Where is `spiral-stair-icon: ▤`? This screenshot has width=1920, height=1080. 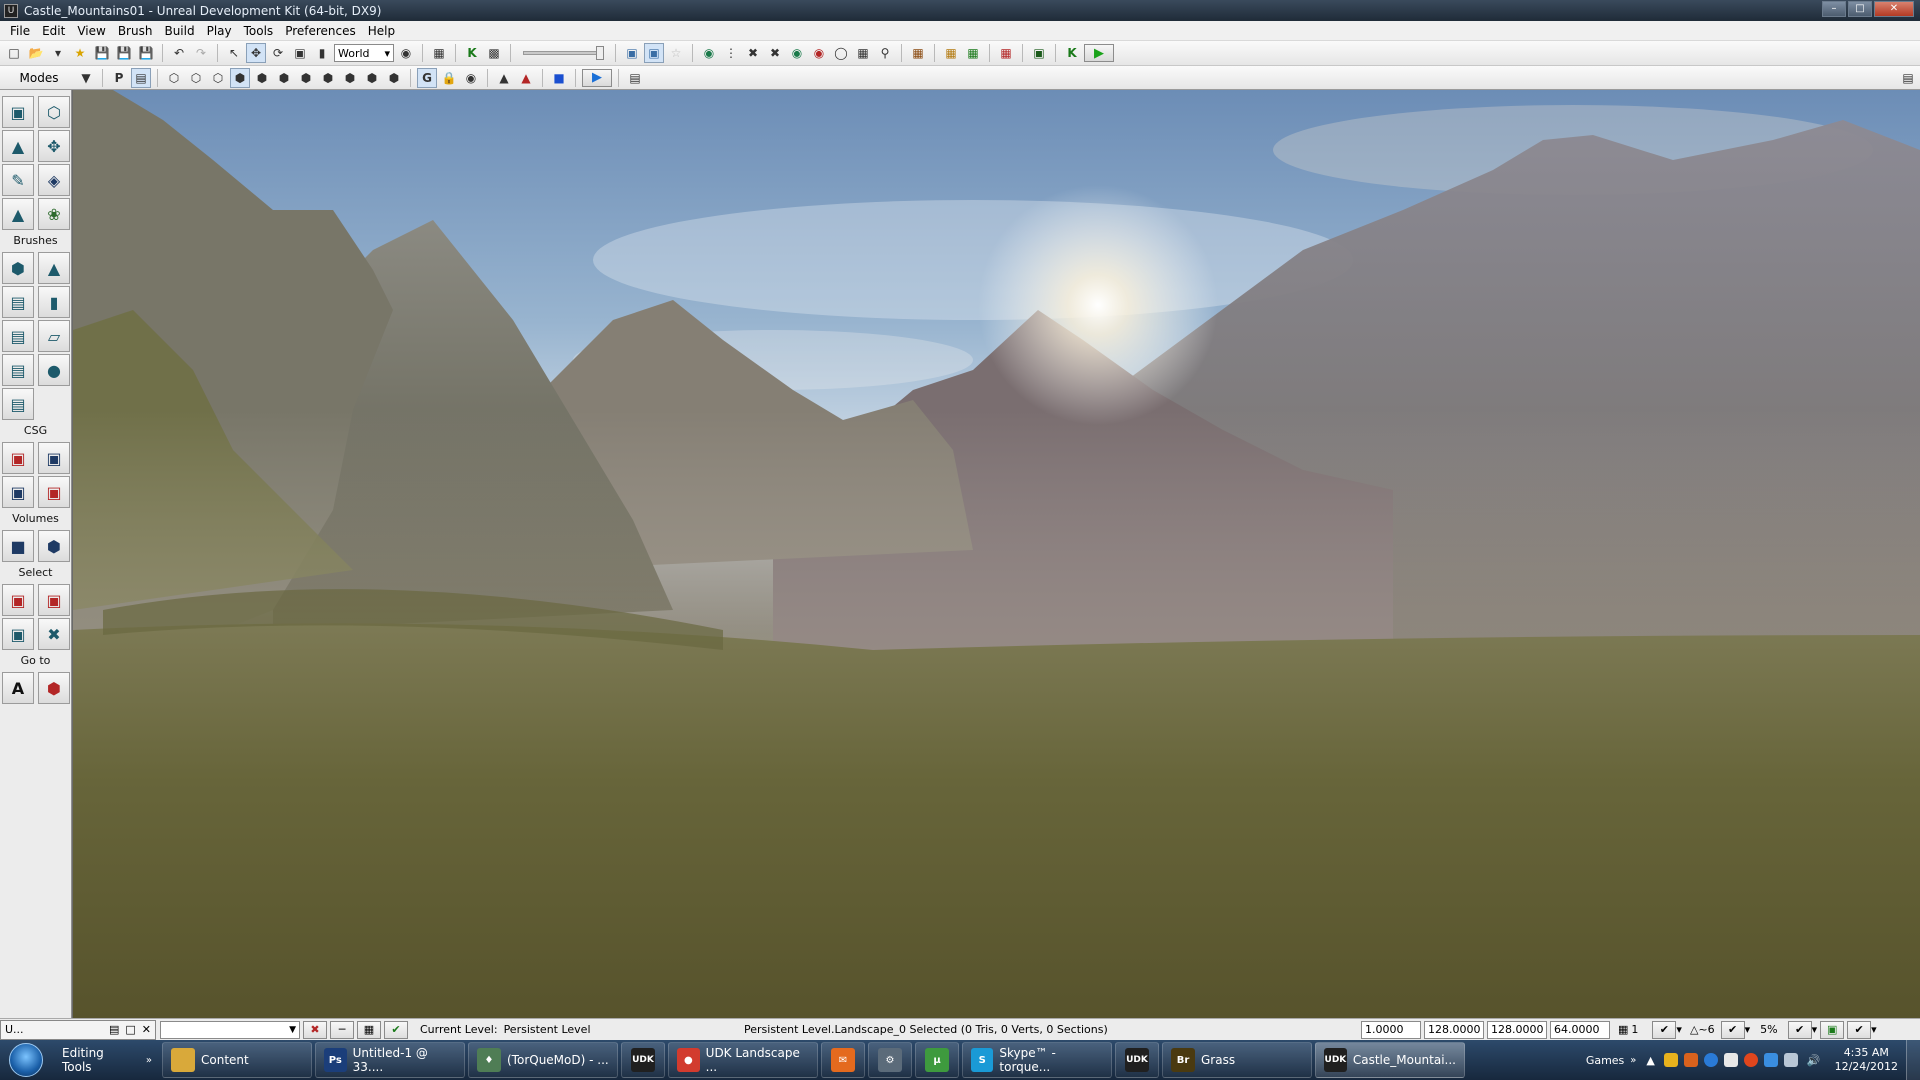 spiral-stair-icon: ▤ is located at coordinates (18, 370).